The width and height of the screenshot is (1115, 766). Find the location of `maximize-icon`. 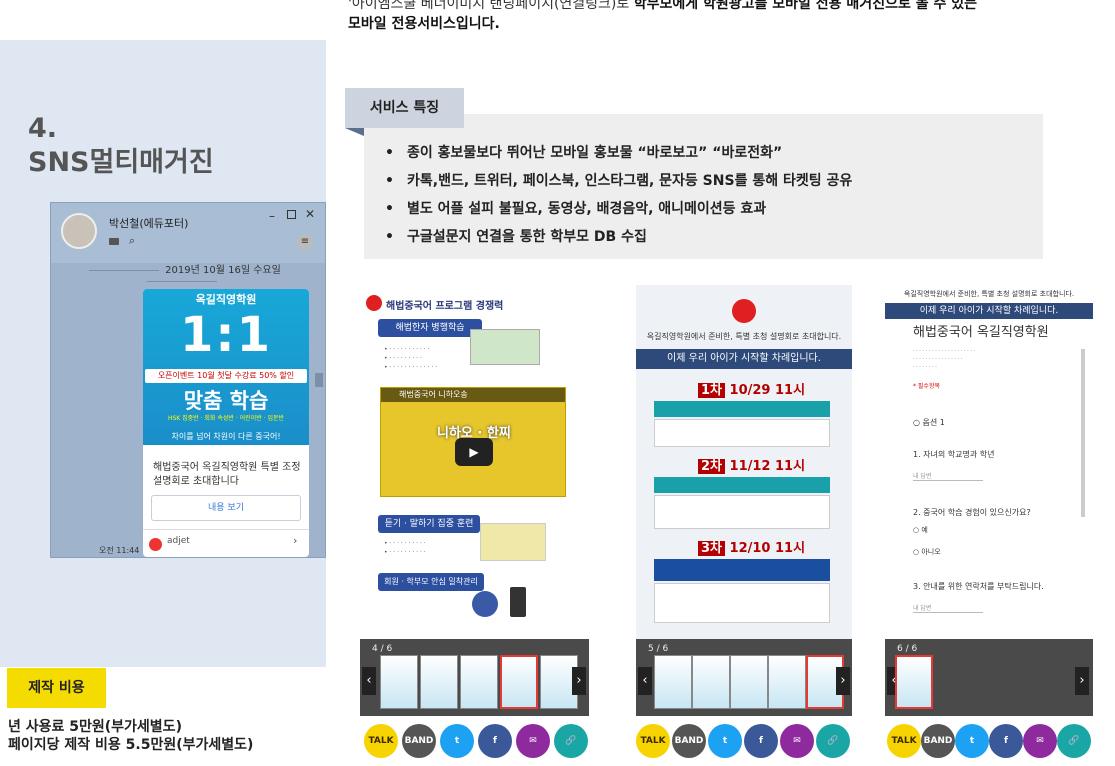

maximize-icon is located at coordinates (291, 214).